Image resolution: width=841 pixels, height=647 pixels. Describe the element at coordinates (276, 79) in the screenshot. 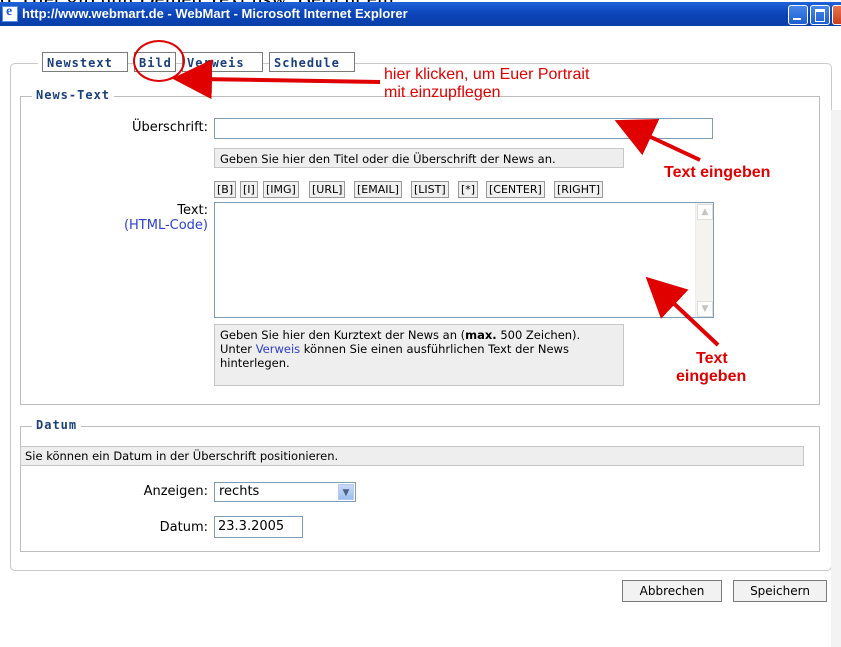

I see `bild-arrow` at that location.